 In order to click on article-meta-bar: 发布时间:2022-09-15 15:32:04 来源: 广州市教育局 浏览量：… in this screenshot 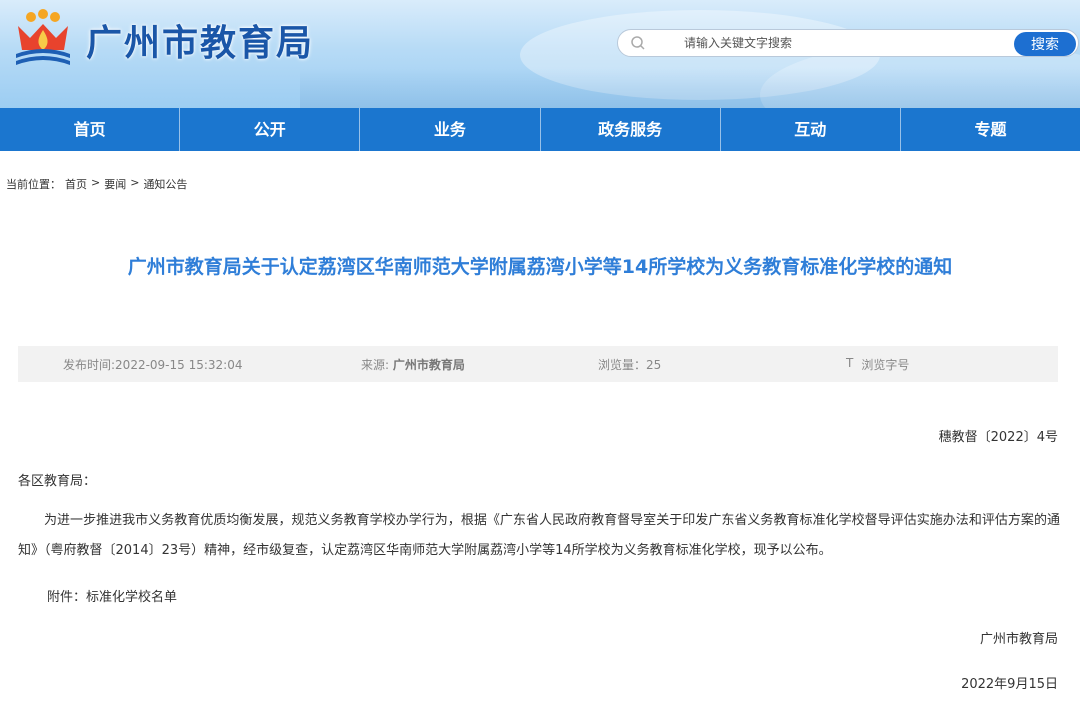, I will do `click(538, 364)`.